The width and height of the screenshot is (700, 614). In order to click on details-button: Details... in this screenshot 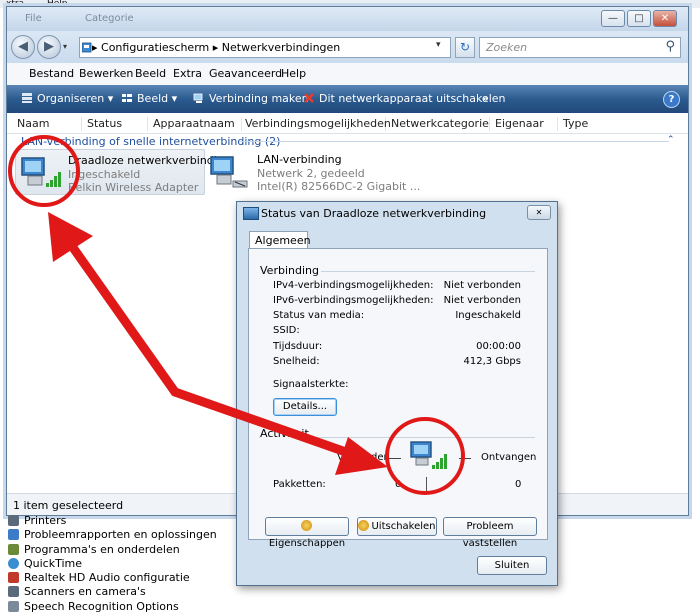, I will do `click(305, 407)`.